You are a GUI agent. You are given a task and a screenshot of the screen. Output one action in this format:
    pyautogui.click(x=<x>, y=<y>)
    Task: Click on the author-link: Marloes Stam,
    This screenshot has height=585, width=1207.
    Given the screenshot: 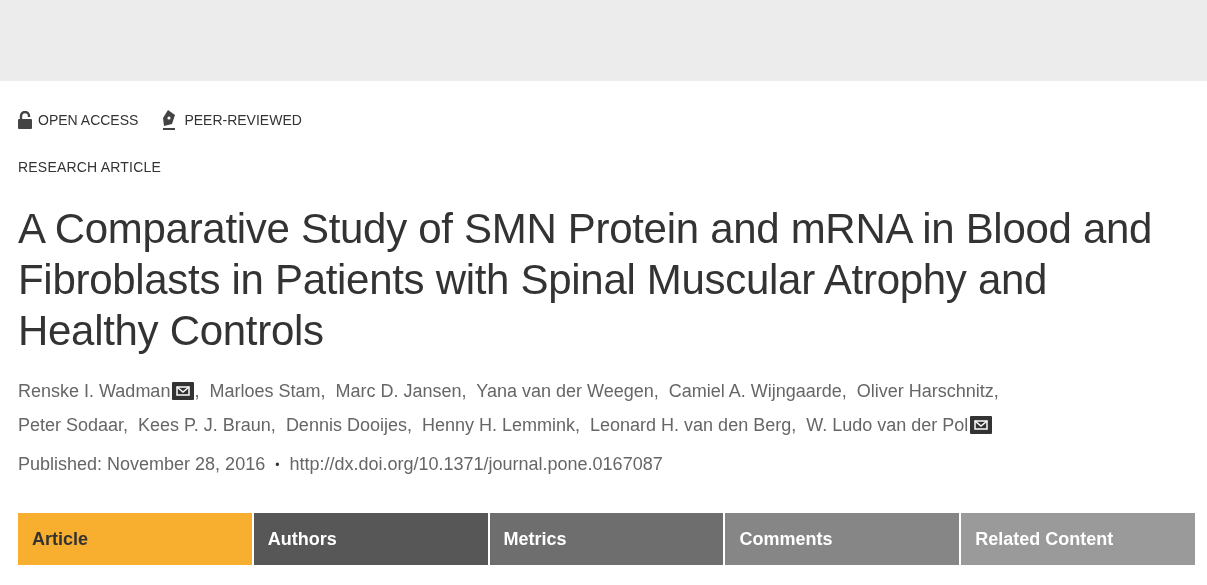 What is the action you would take?
    pyautogui.click(x=267, y=391)
    